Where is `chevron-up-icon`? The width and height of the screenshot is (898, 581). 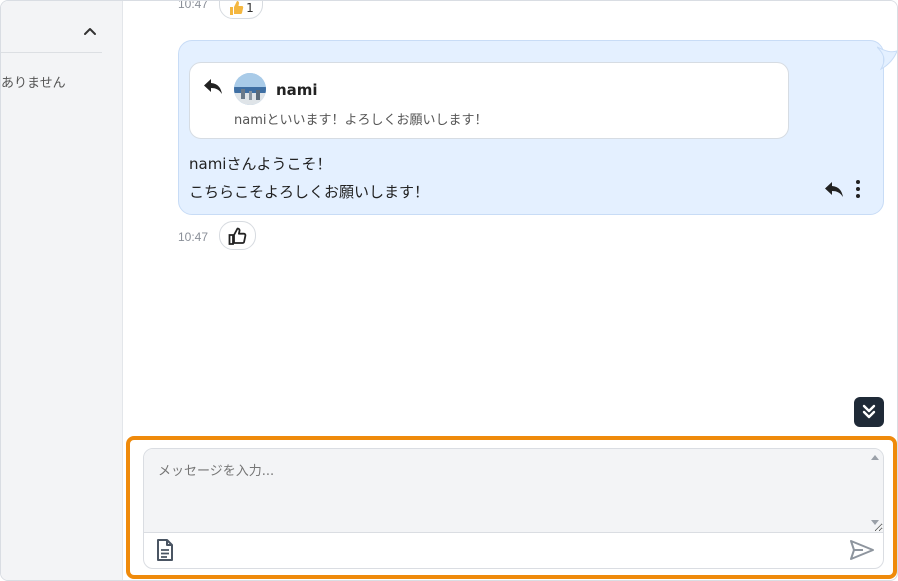 chevron-up-icon is located at coordinates (90, 32).